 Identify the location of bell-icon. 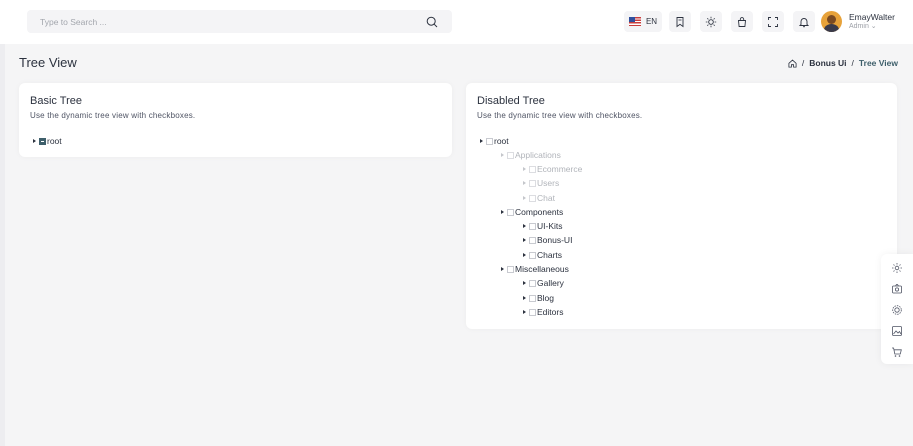
(804, 22).